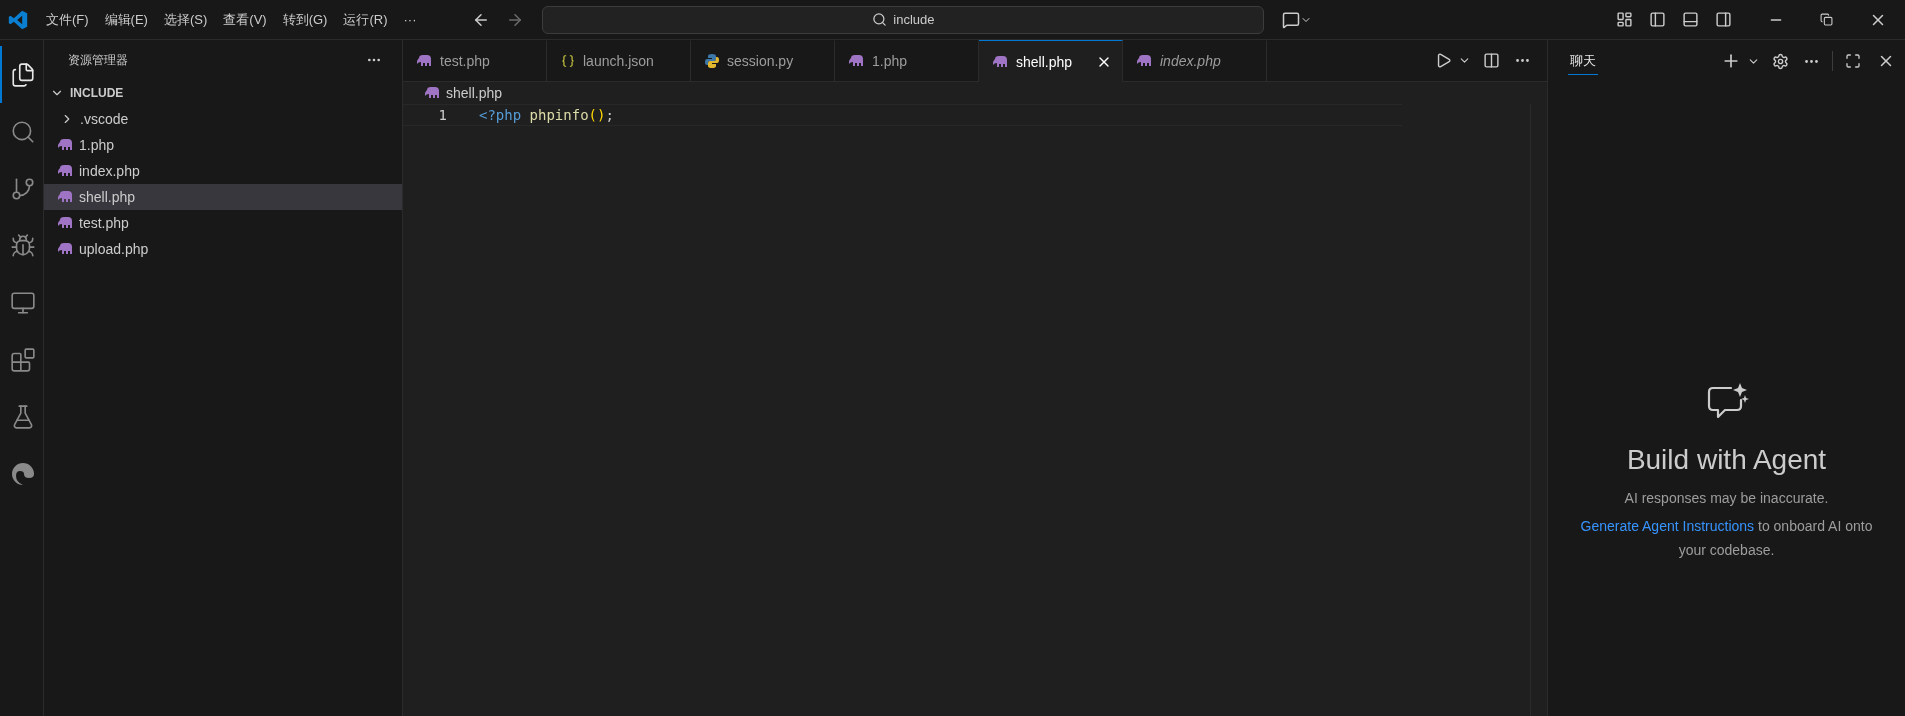 The width and height of the screenshot is (1905, 716). What do you see at coordinates (546, 115) in the screenshot?
I see `code-line: <?php phpinfo();` at bounding box center [546, 115].